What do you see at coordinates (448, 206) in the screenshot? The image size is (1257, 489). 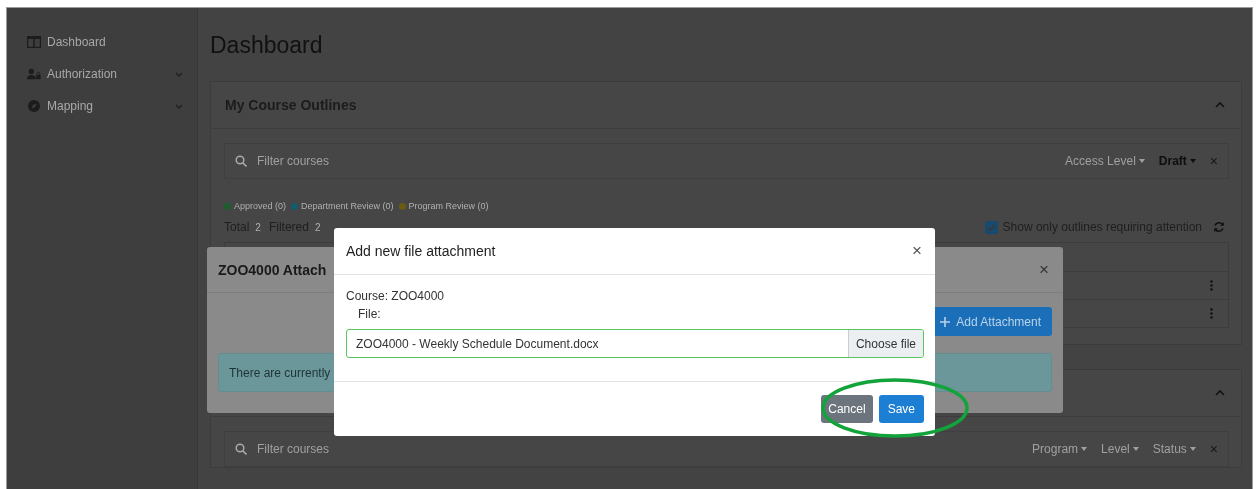 I see `legend-label: Program Review (0)` at bounding box center [448, 206].